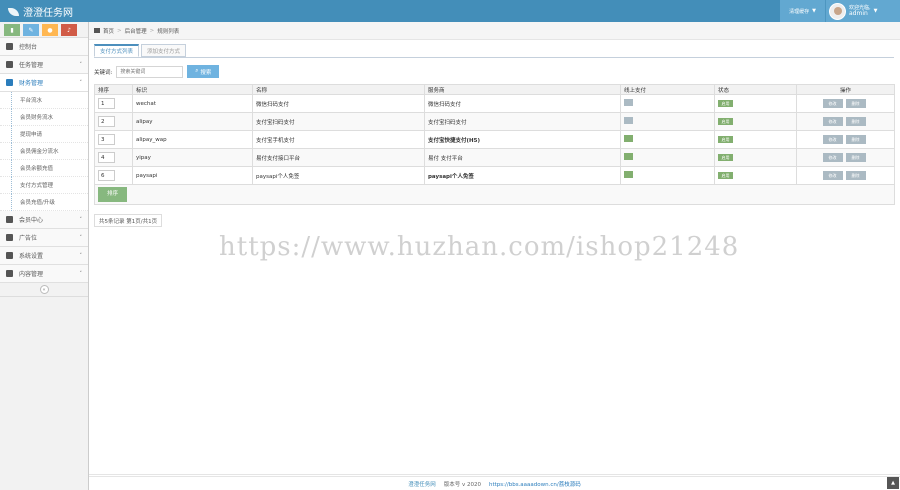  Describe the element at coordinates (338, 139) in the screenshot. I see `cell-name: 支付宝手机支付` at that location.